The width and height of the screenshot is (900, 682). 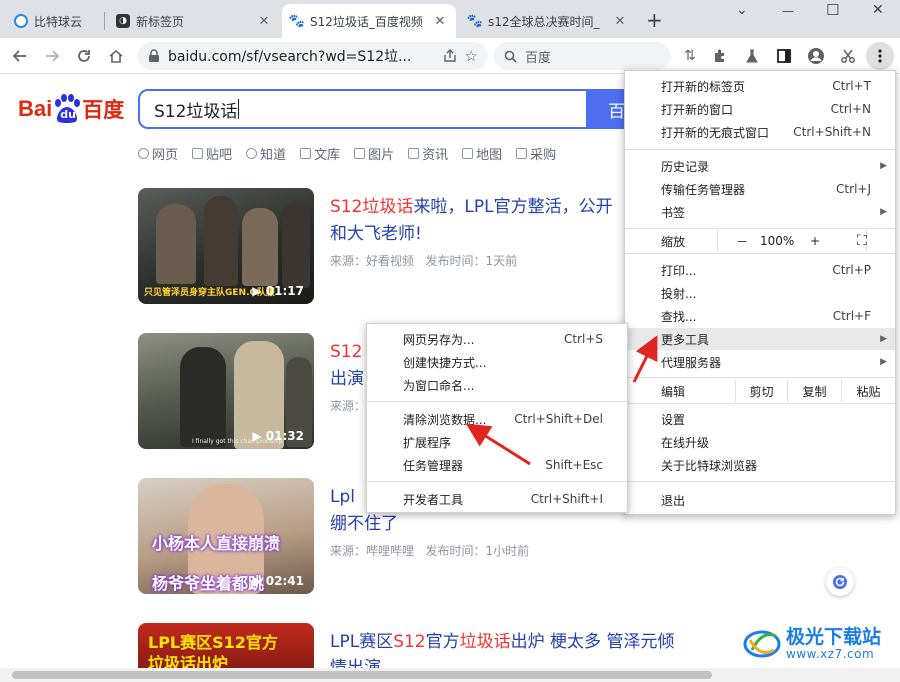 What do you see at coordinates (645, 359) in the screenshot?
I see `annotation-arrow-more-tools` at bounding box center [645, 359].